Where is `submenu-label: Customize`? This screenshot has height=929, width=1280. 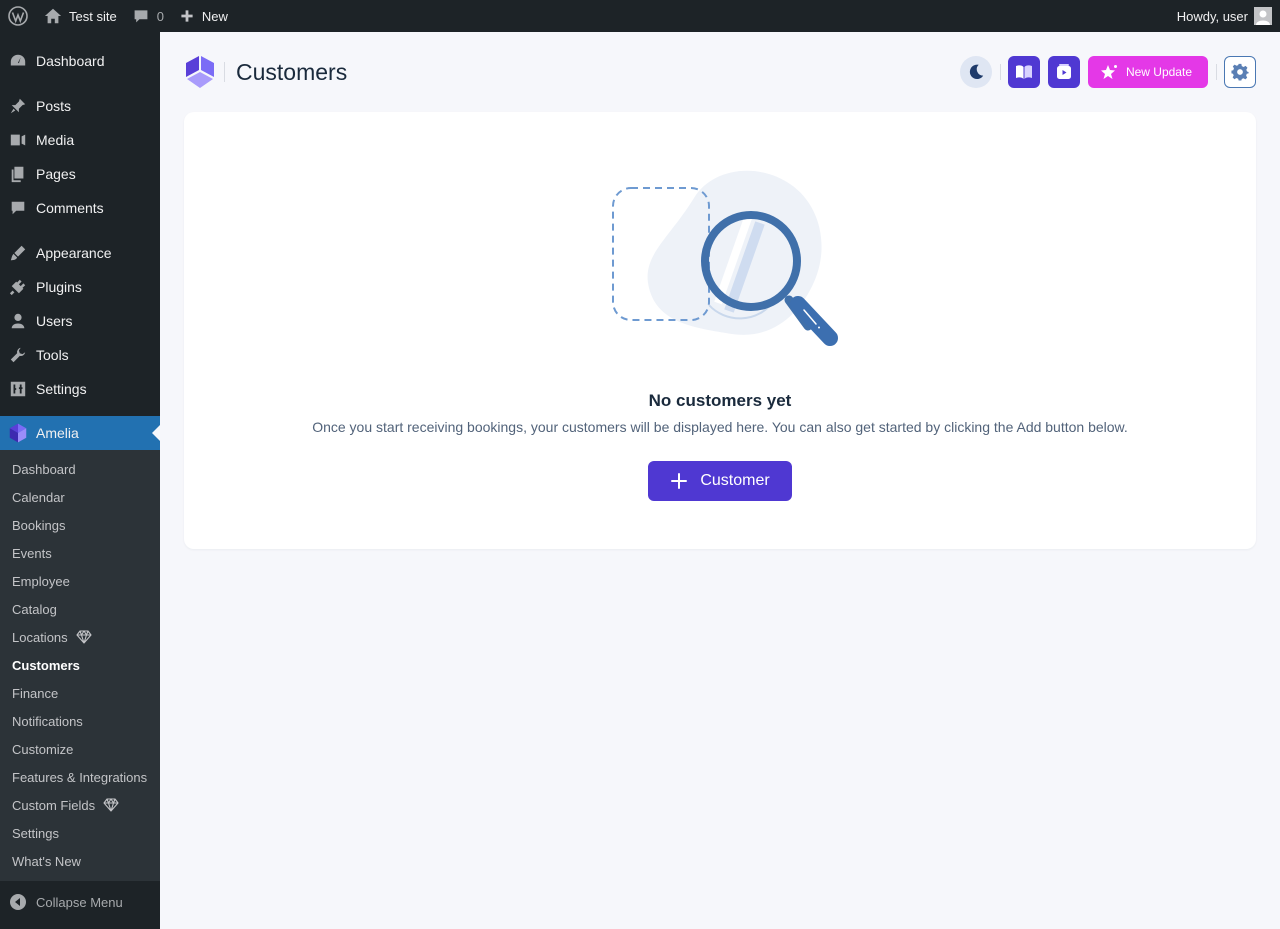
submenu-label: Customize is located at coordinates (43, 749).